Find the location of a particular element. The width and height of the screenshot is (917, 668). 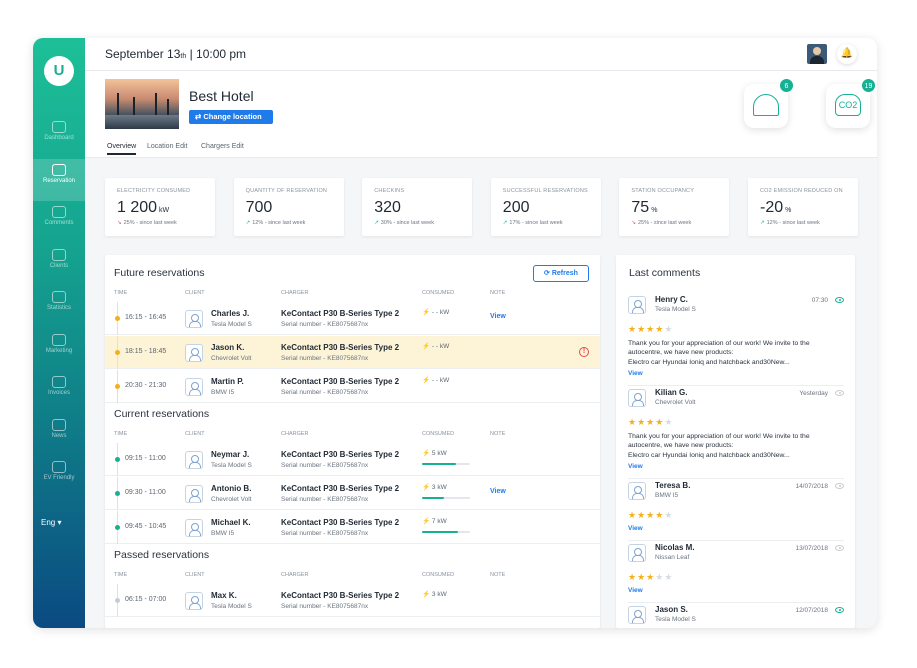

sidebar-item-label: Dashboard is located at coordinates (59, 138).